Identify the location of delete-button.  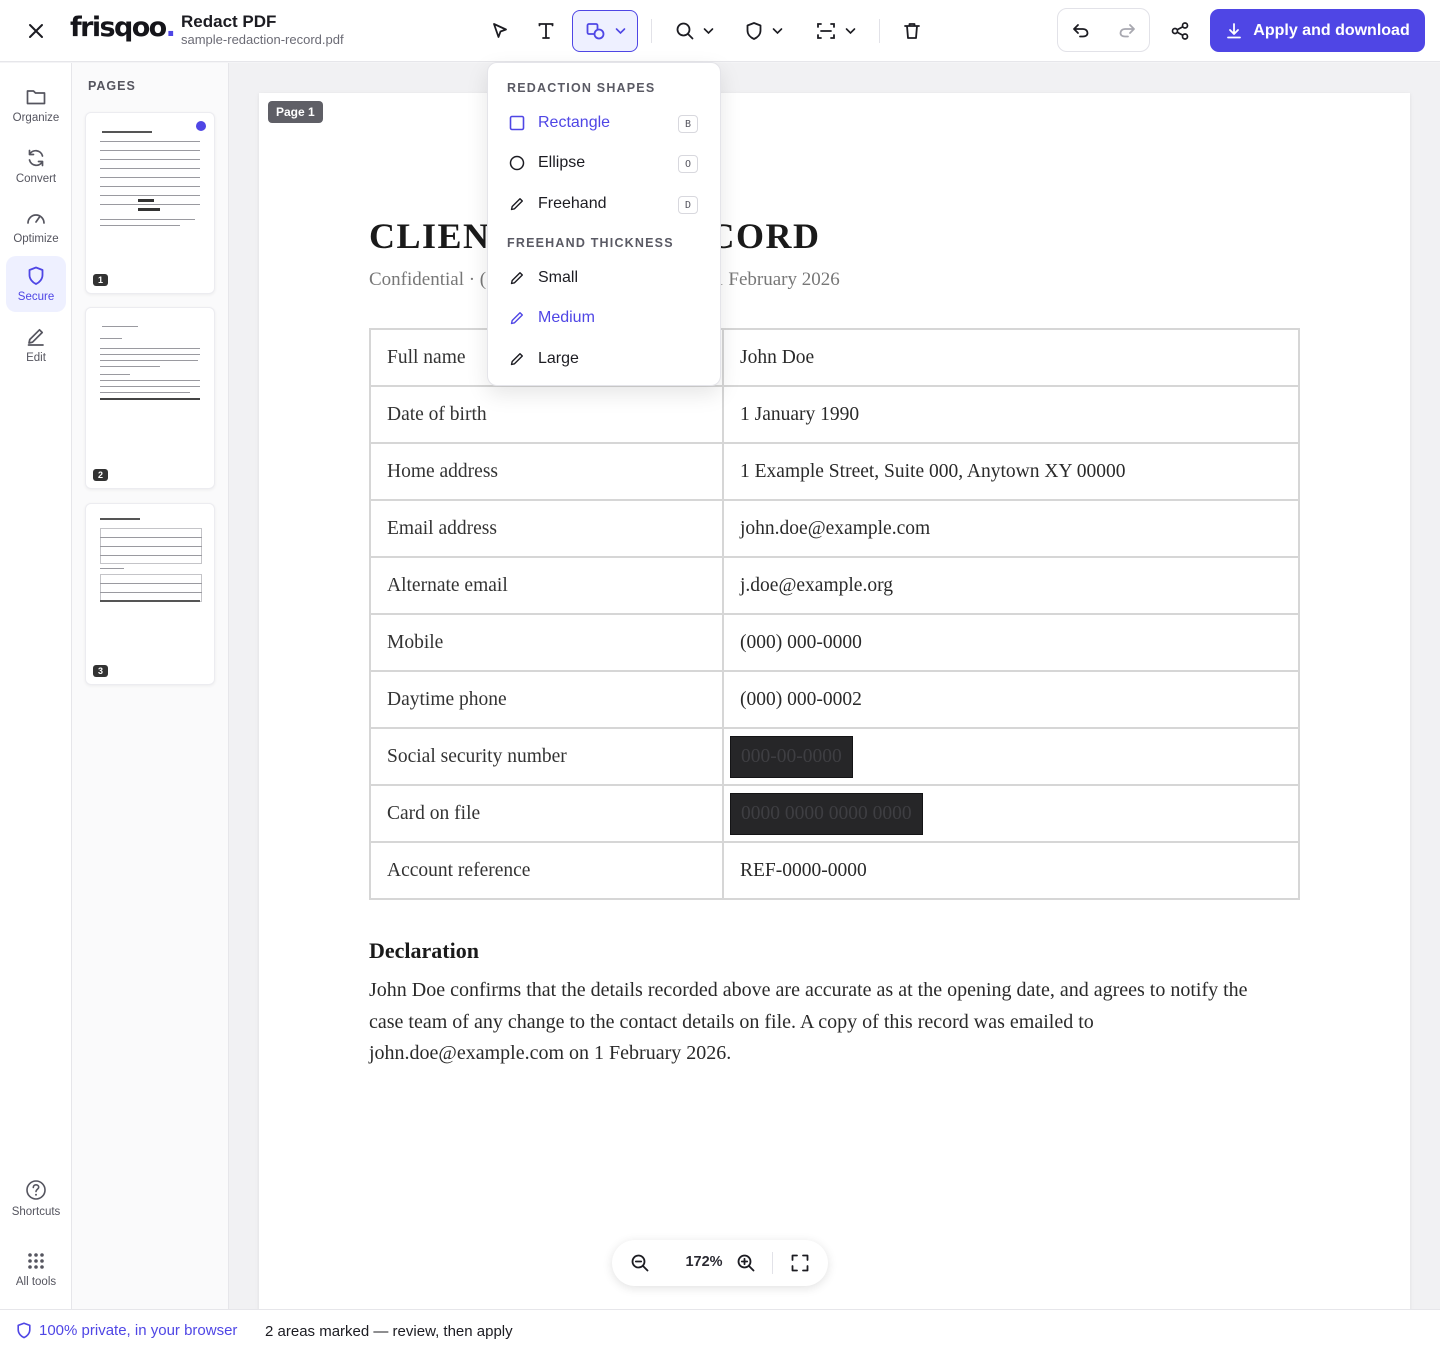
(912, 31).